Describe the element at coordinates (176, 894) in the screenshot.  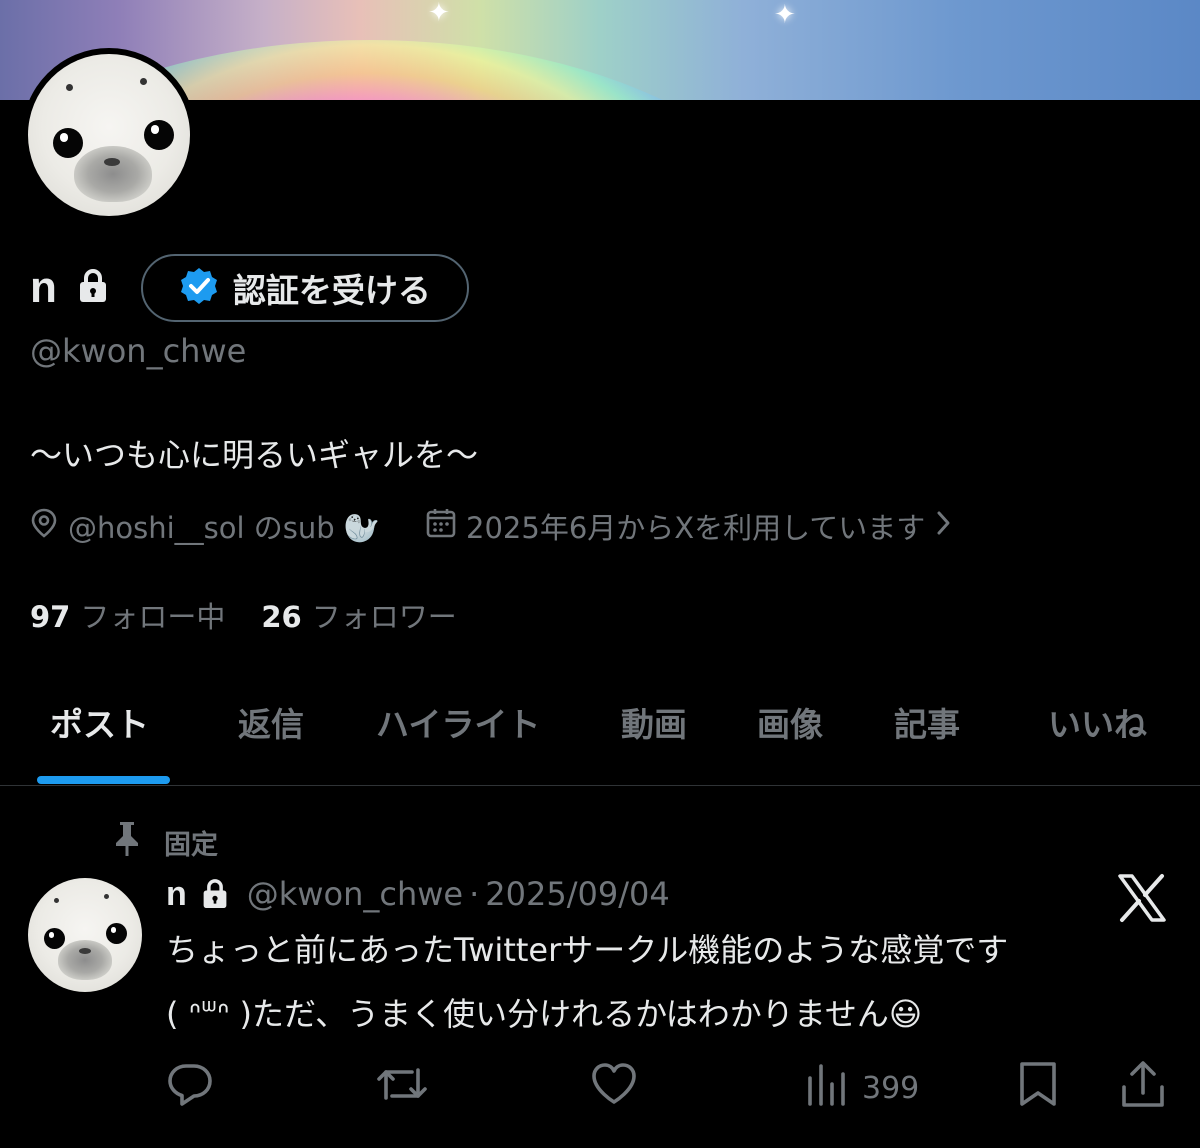
I see `post-author-name: n` at that location.